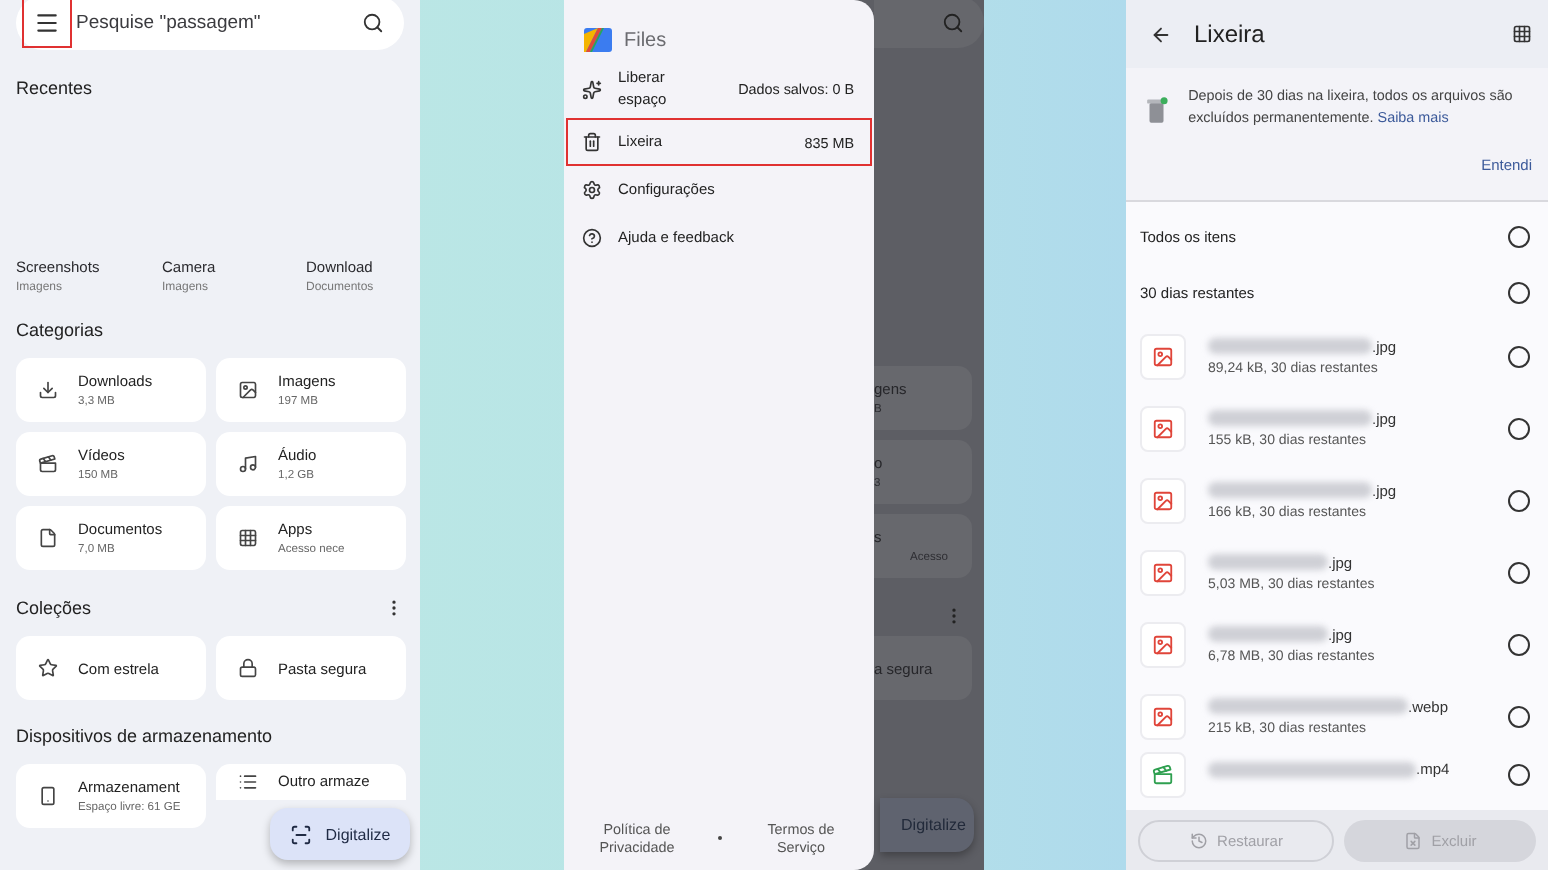 The width and height of the screenshot is (1548, 870). Describe the element at coordinates (1161, 34) in the screenshot. I see `back-icon` at that location.